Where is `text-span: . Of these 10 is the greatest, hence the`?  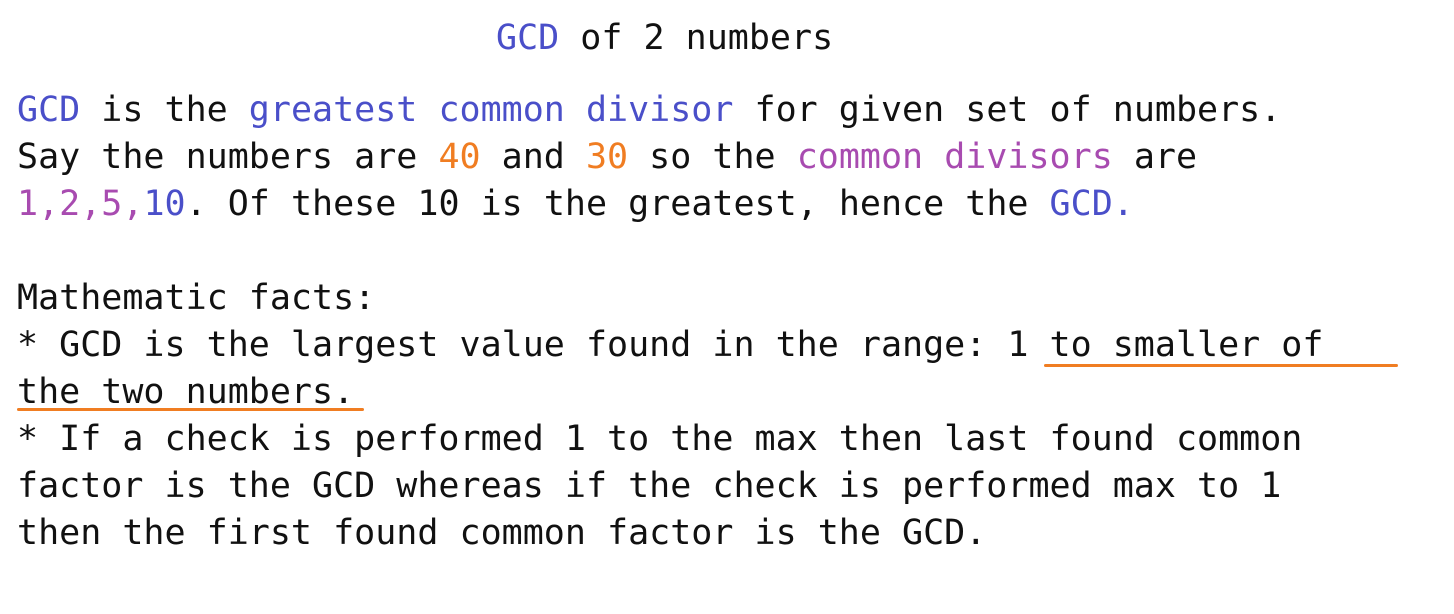
text-span: . Of these 10 is the greatest, hence the is located at coordinates (617, 204).